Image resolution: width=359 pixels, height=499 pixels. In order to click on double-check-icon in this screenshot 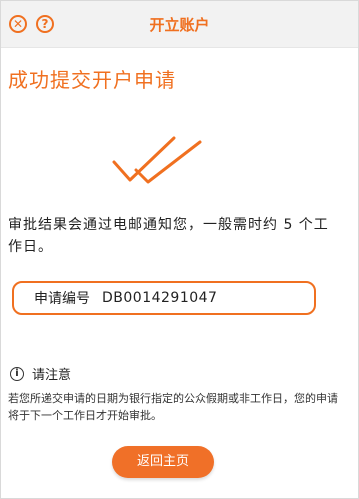, I will do `click(157, 160)`.